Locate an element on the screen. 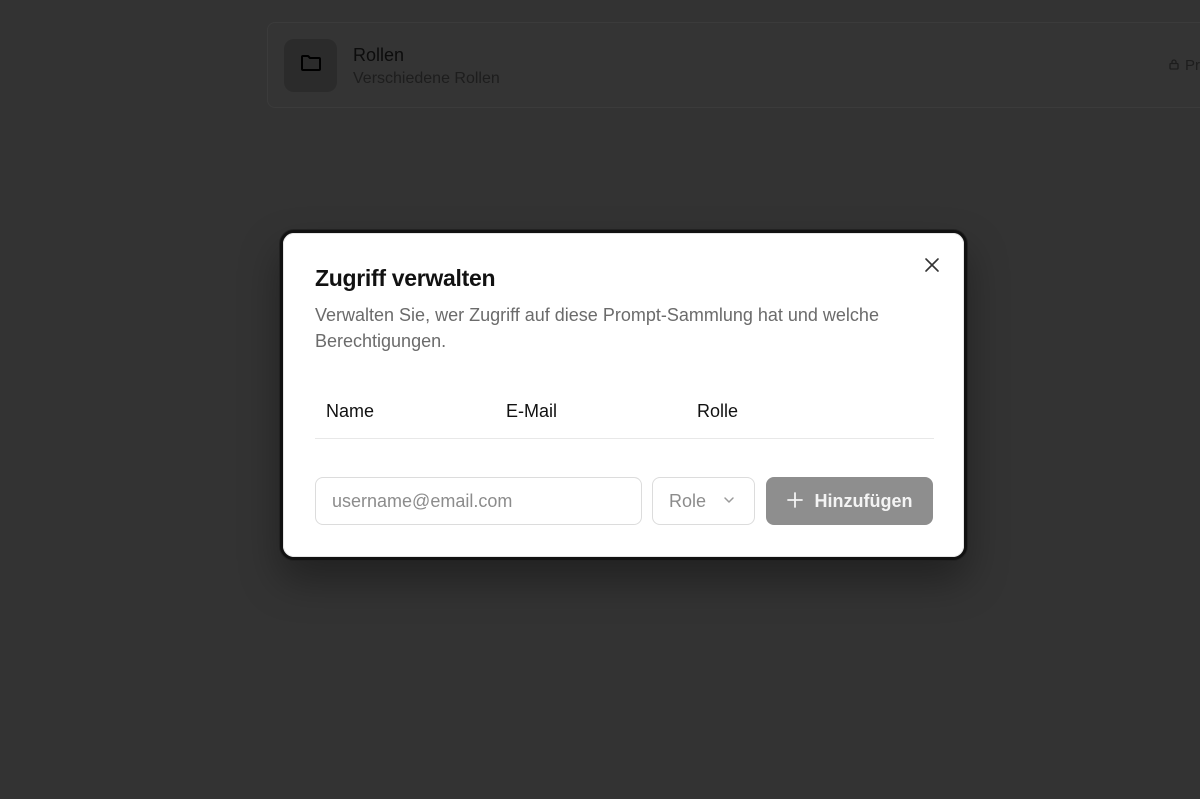  close-icon is located at coordinates (932, 267).